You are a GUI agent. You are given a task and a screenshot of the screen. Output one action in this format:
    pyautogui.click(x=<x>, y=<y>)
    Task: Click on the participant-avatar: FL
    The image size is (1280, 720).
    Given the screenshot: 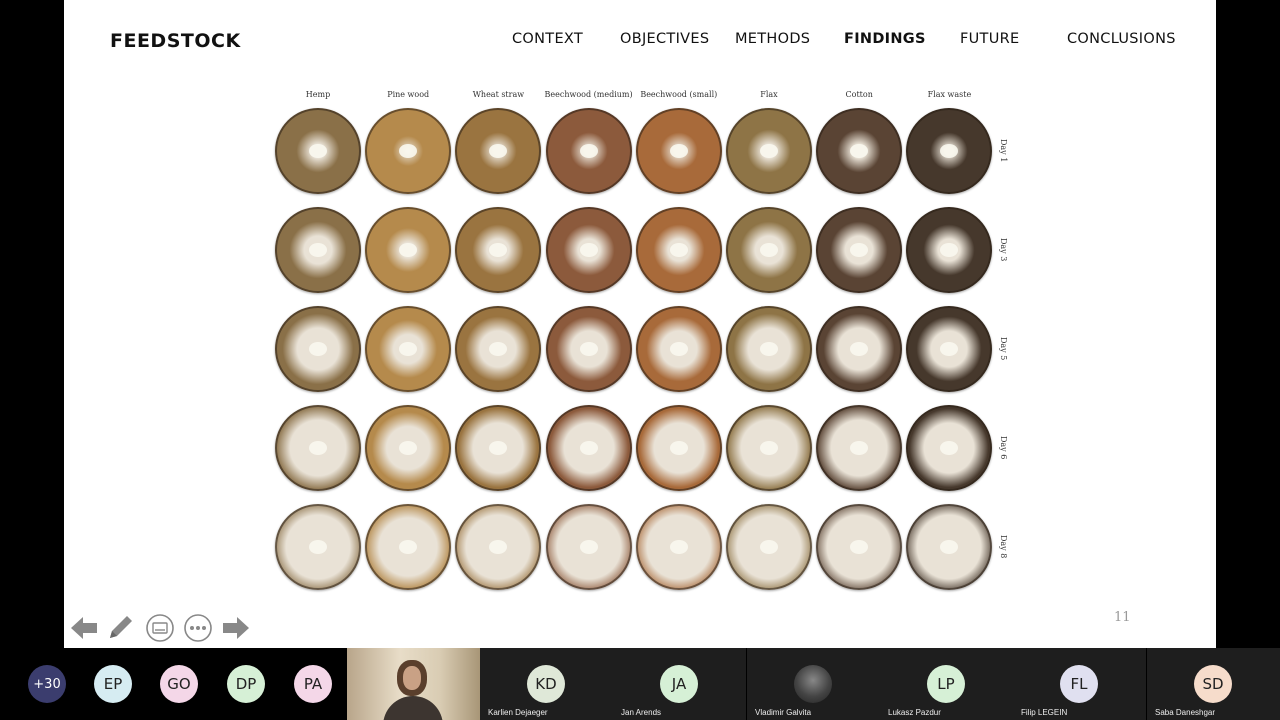 What is the action you would take?
    pyautogui.click(x=1079, y=684)
    